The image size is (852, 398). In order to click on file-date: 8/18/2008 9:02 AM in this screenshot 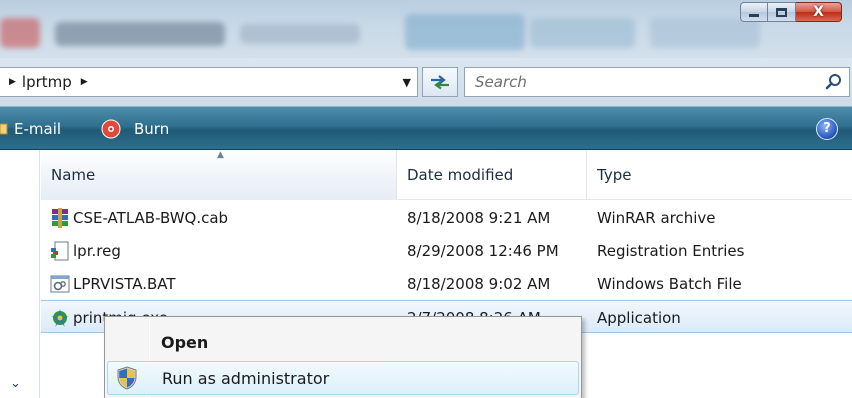, I will do `click(479, 283)`.